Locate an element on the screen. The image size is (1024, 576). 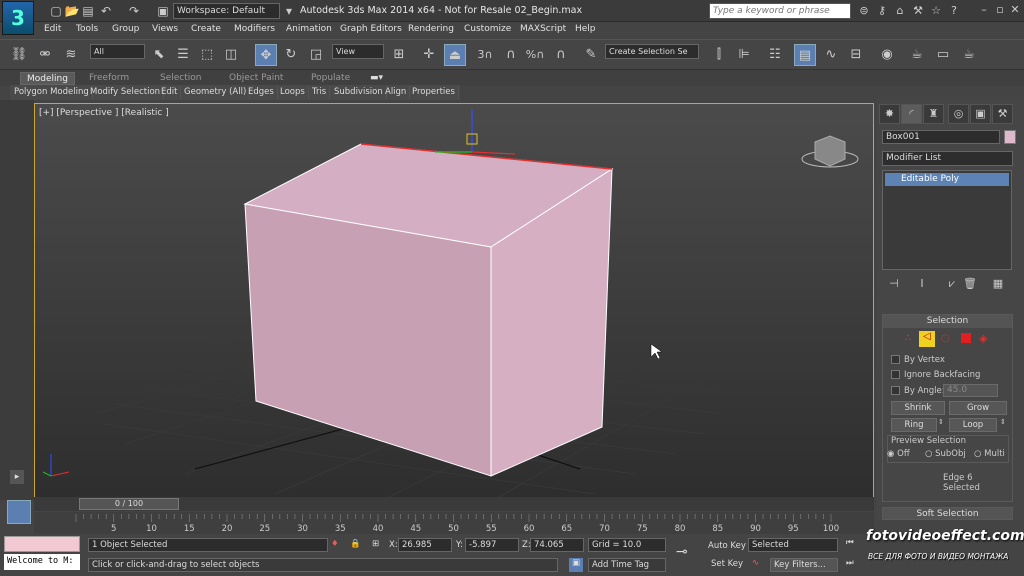
layer-manager-icon: ☷ is located at coordinates (775, 55).